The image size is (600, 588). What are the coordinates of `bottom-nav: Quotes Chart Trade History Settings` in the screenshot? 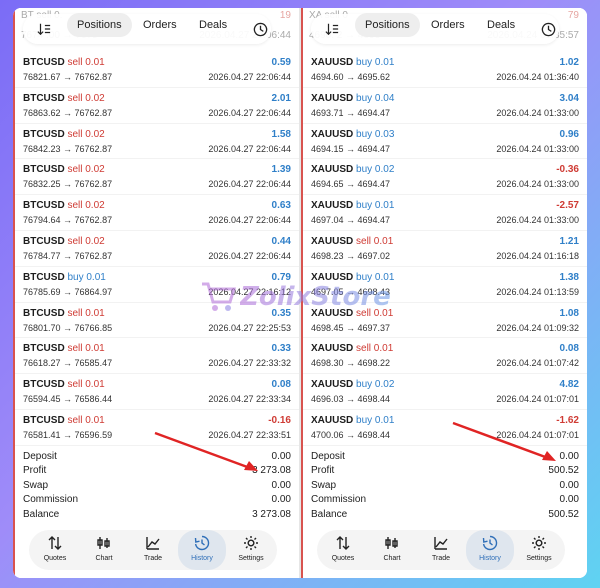 It's located at (441, 550).